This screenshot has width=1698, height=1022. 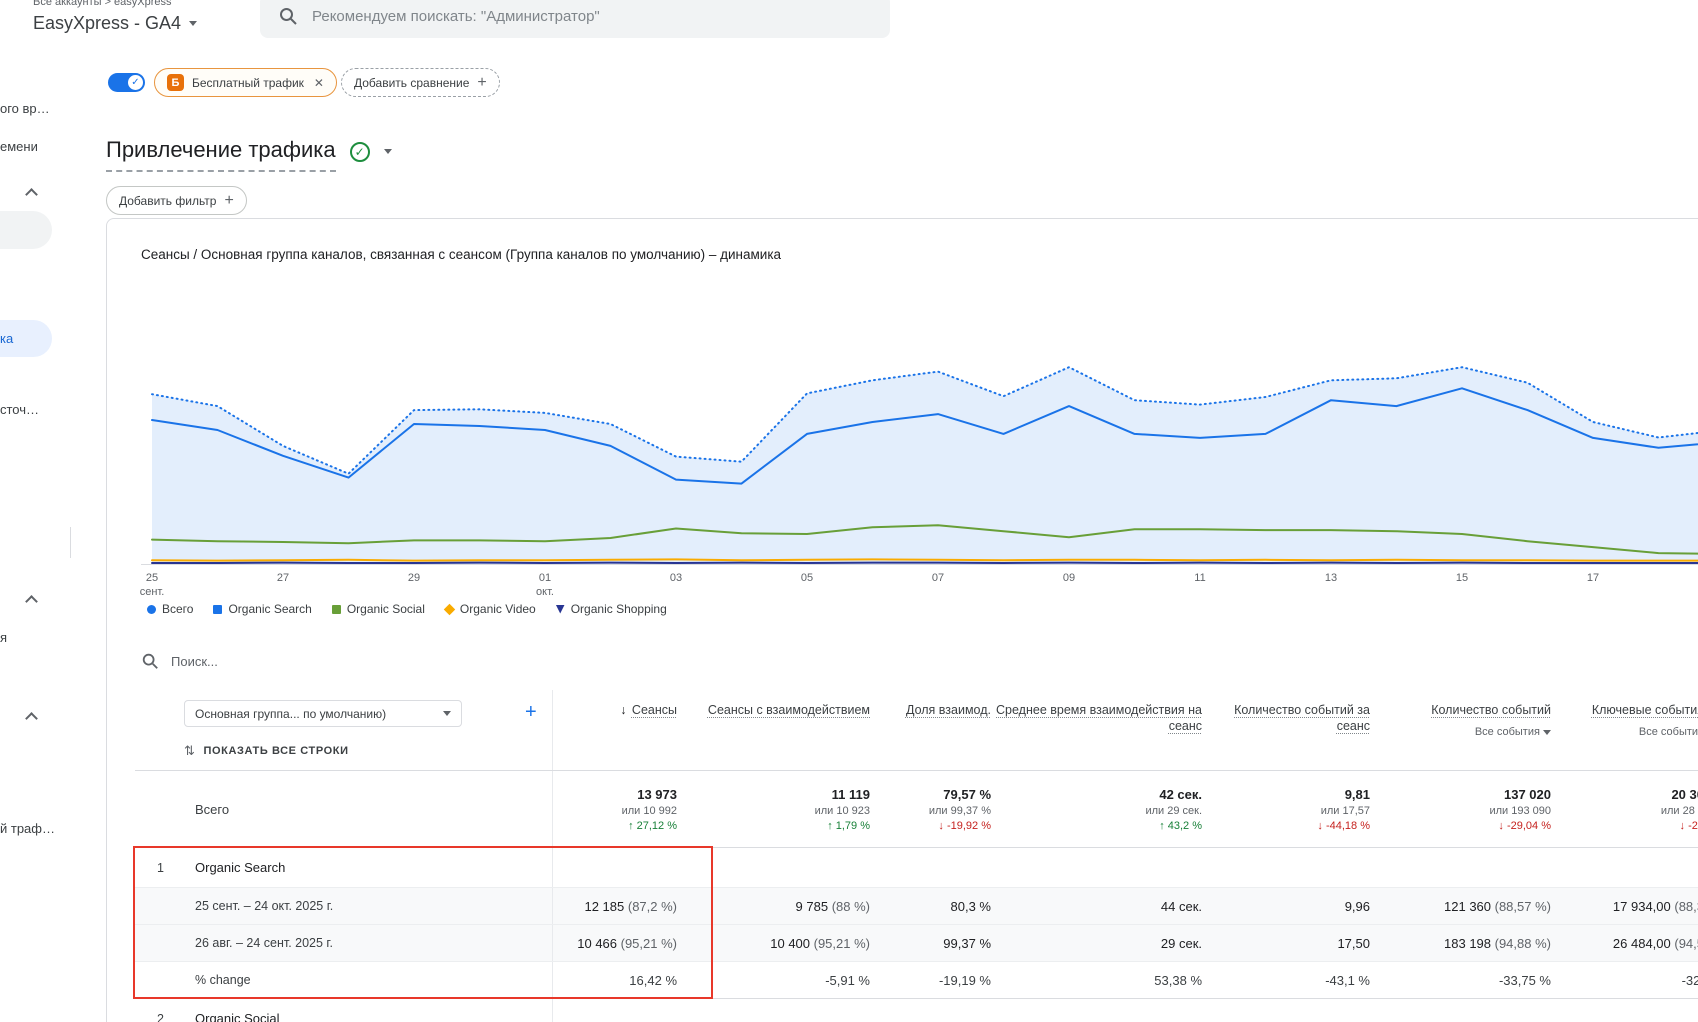 What do you see at coordinates (1178, 980) in the screenshot?
I see `change-value: 53,38 %` at bounding box center [1178, 980].